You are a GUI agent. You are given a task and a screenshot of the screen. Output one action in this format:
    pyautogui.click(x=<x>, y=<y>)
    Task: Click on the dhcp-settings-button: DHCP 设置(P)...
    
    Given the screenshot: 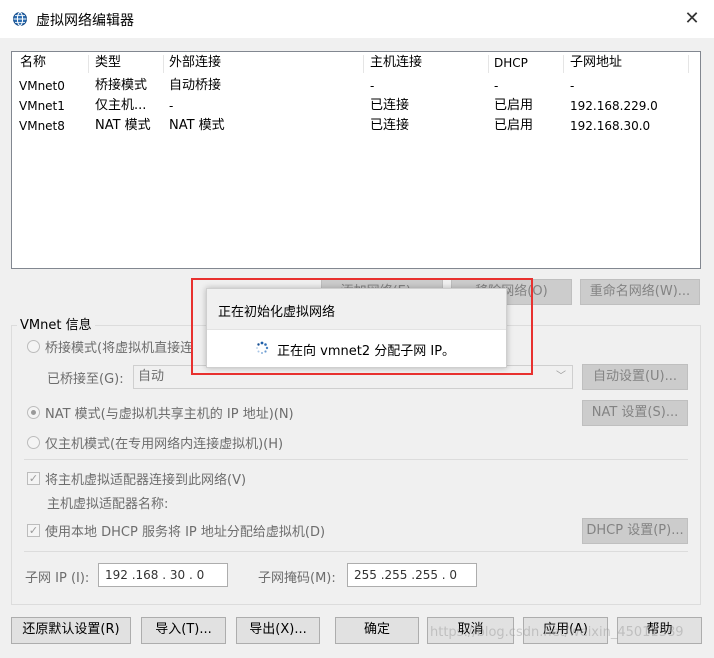 What is the action you would take?
    pyautogui.click(x=635, y=531)
    